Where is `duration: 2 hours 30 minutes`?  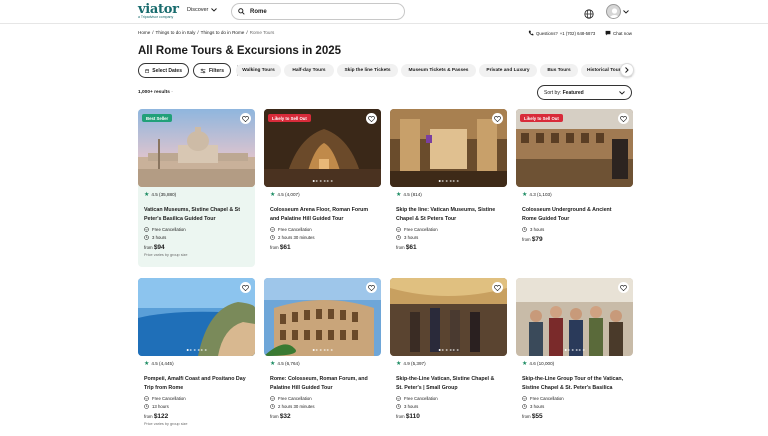 duration: 2 hours 30 minutes is located at coordinates (322, 237).